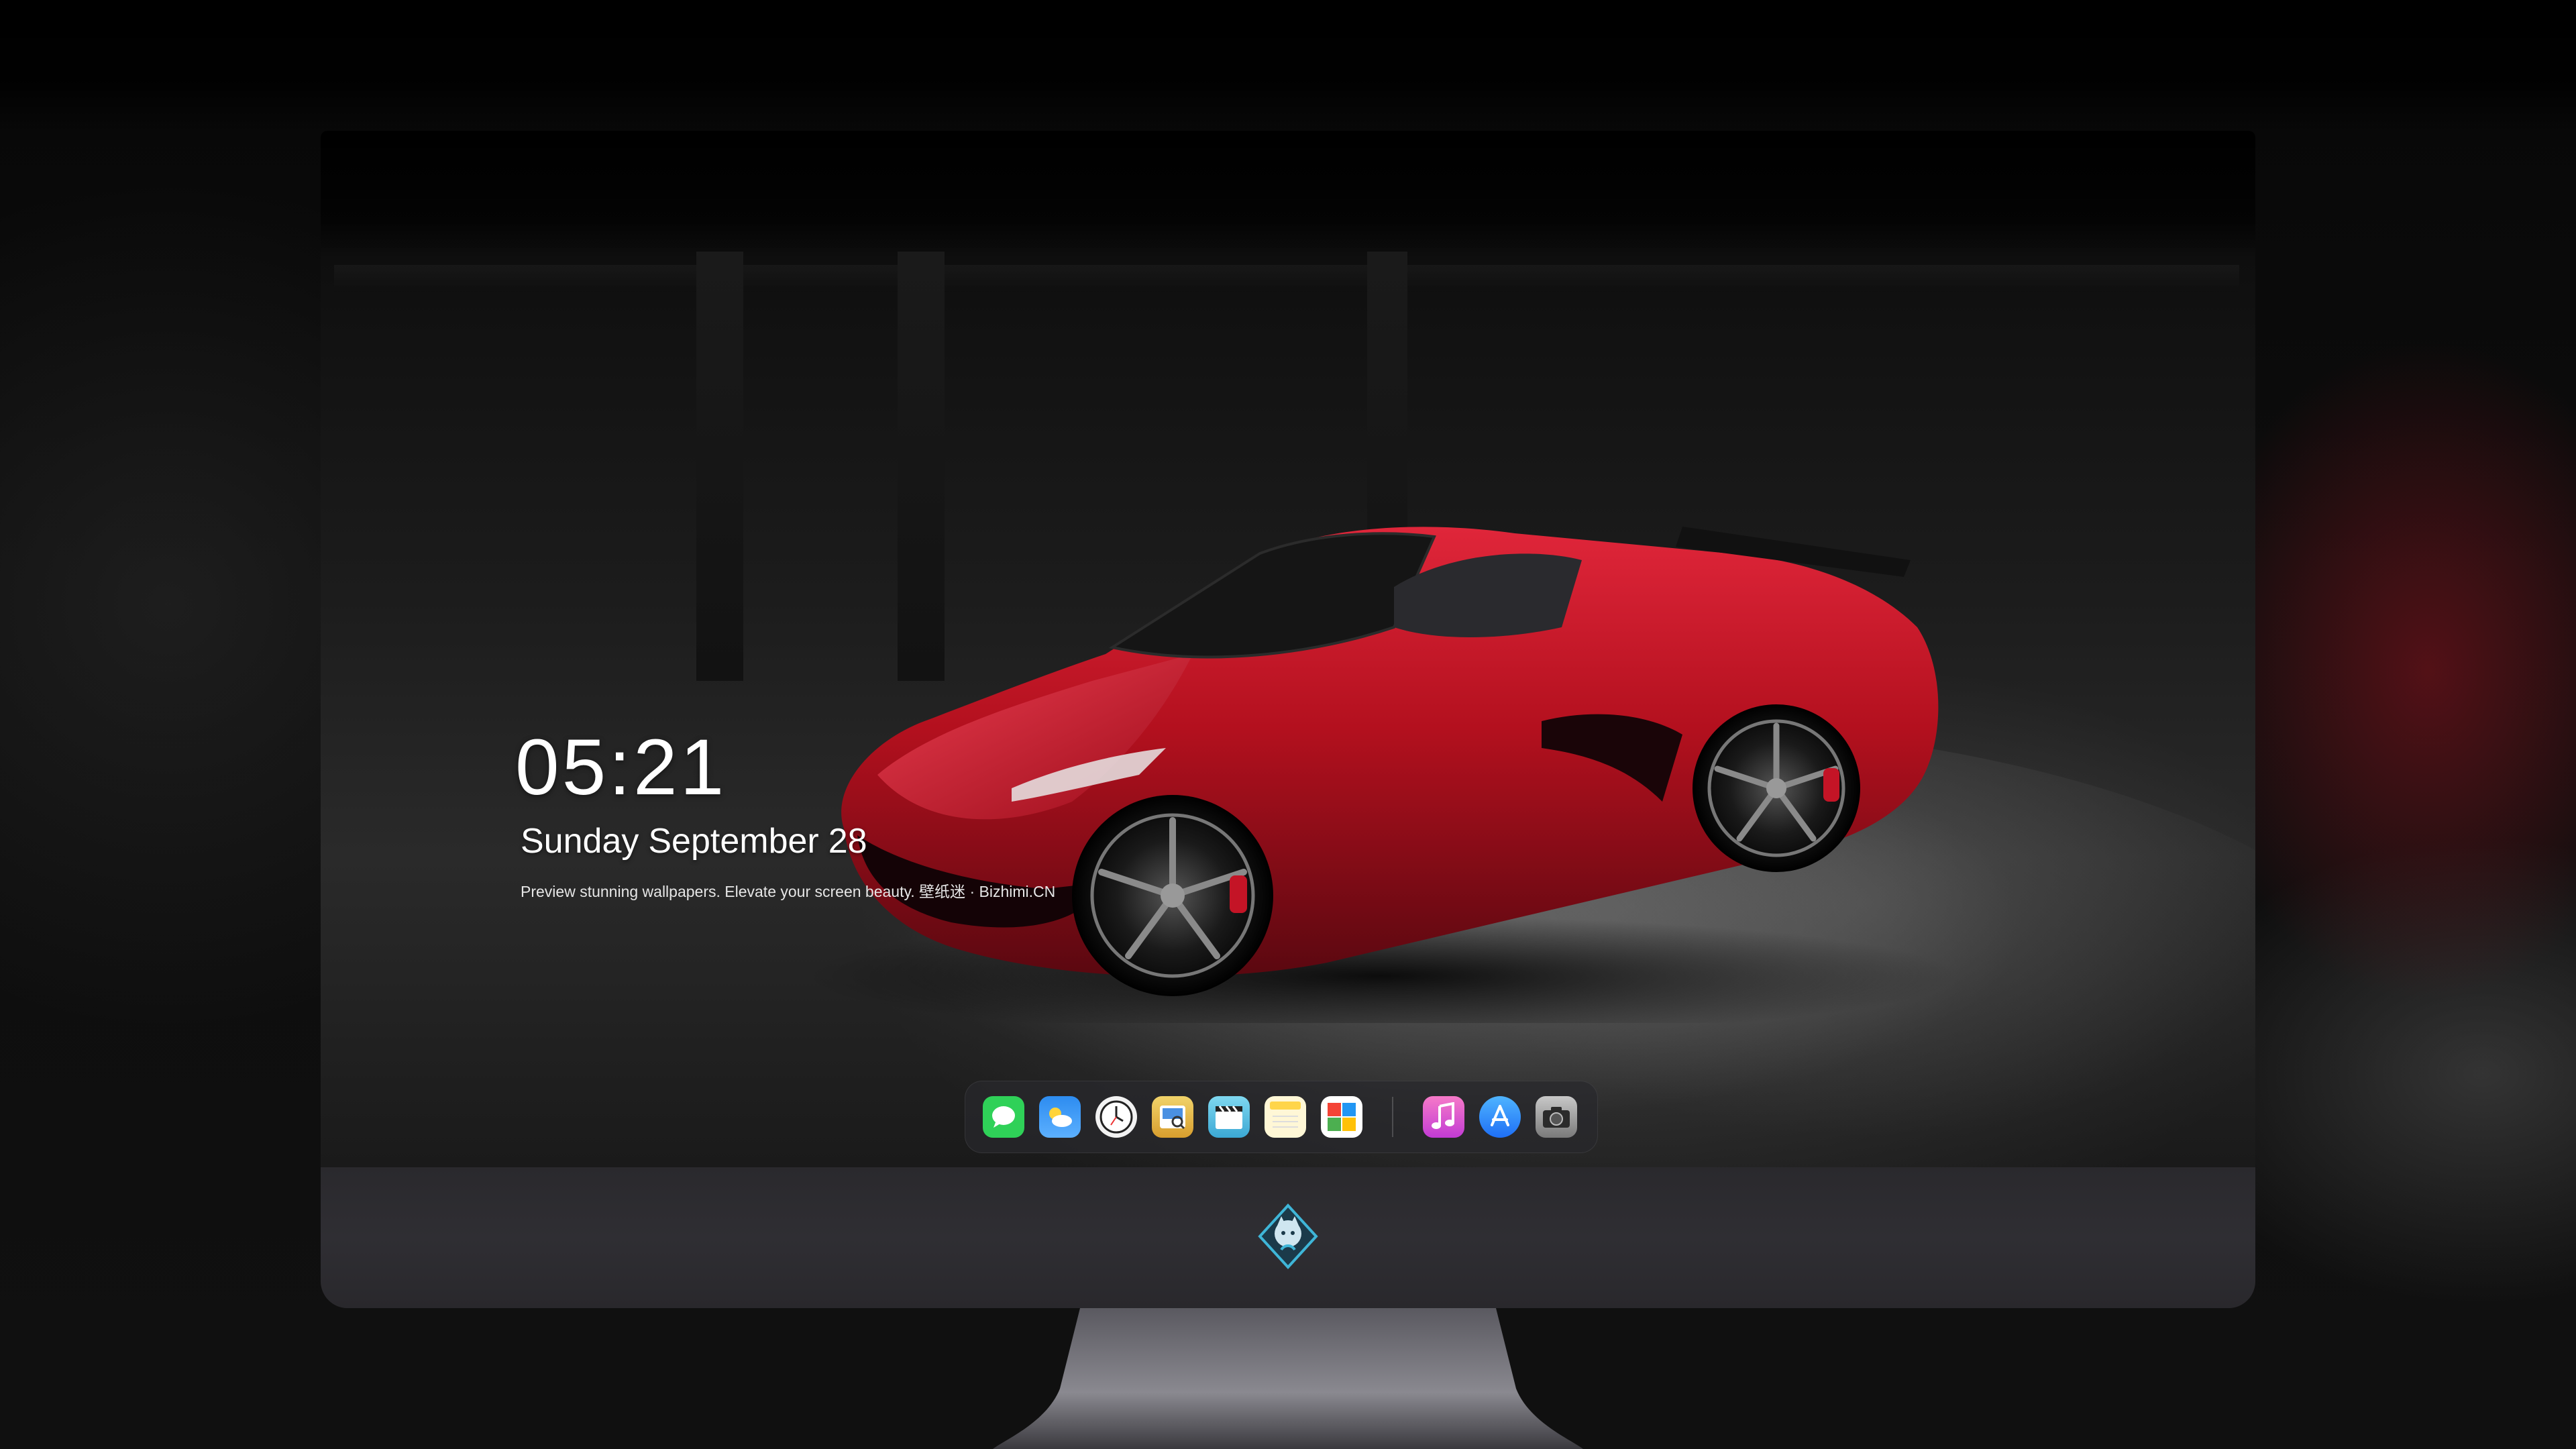 Image resolution: width=2576 pixels, height=1449 pixels. Describe the element at coordinates (580, 841) in the screenshot. I see `date-weekday: Sunday` at that location.